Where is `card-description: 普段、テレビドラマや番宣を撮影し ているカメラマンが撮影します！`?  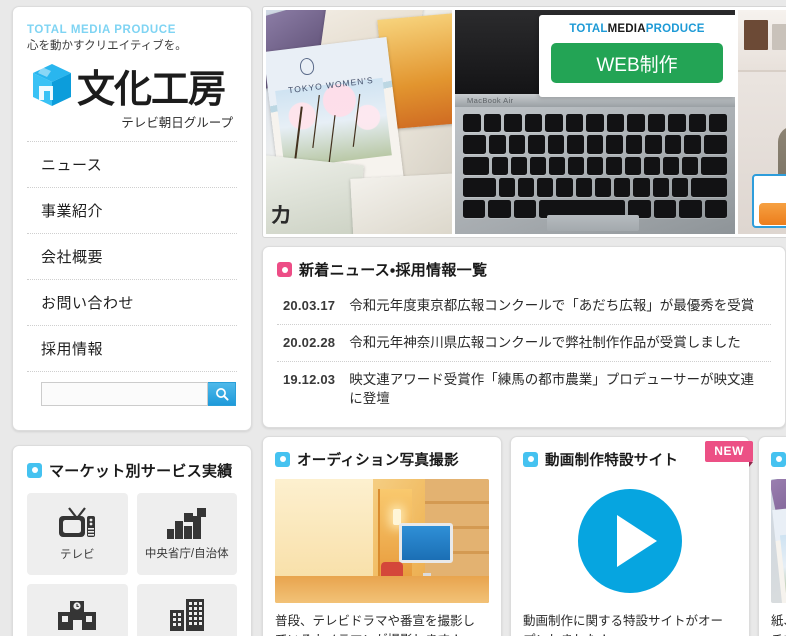
card-description: 普段、テレビドラマや番宣を撮影し ているカメラマンが撮影します！ is located at coordinates (375, 624).